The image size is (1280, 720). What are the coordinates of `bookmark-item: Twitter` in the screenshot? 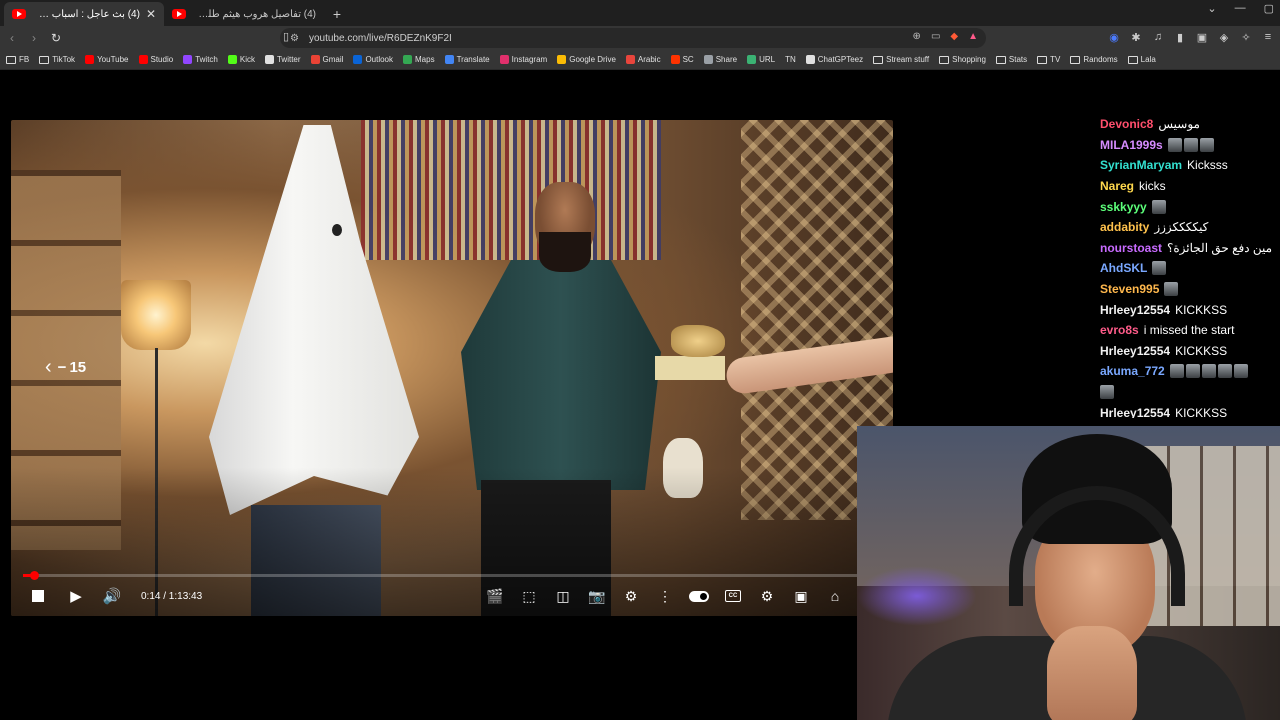 It's located at (282, 59).